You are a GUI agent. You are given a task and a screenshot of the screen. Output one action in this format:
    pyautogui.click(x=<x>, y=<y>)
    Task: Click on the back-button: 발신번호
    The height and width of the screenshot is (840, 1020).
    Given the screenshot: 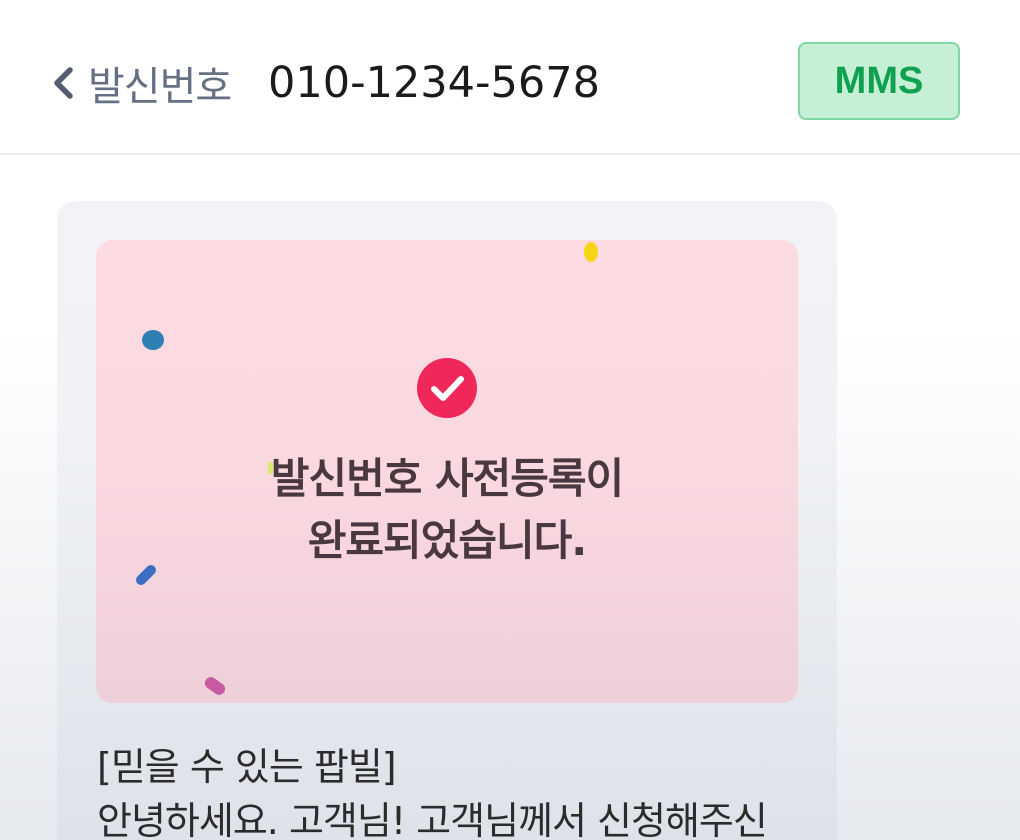 What is the action you would take?
    pyautogui.click(x=140, y=84)
    